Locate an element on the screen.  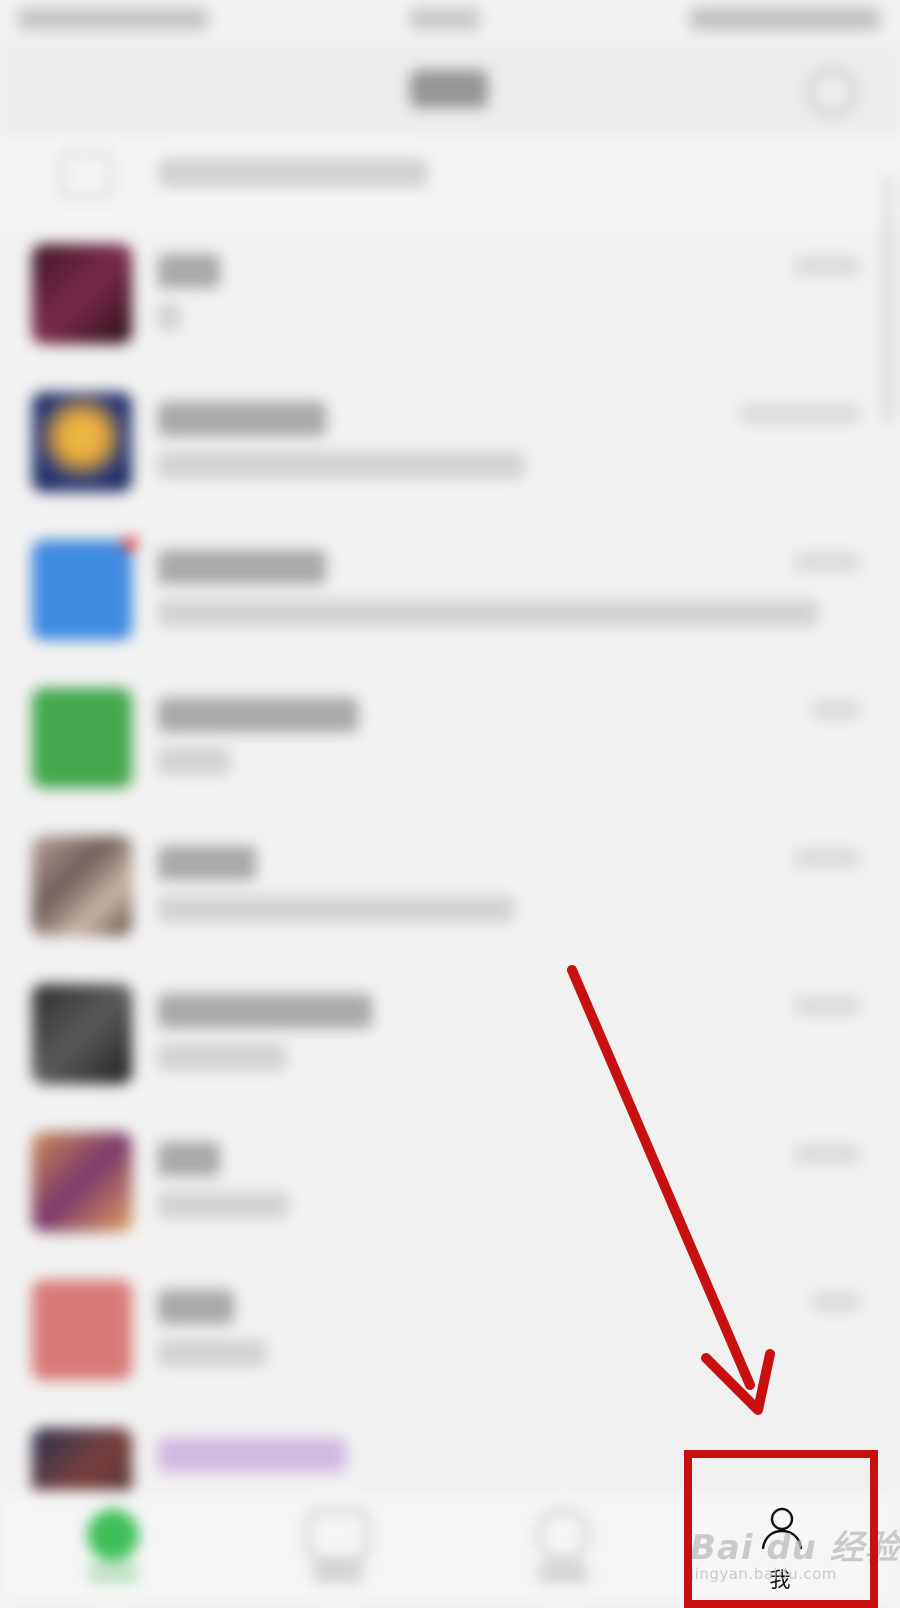
annotation-arrow is located at coordinates (671, 1190).